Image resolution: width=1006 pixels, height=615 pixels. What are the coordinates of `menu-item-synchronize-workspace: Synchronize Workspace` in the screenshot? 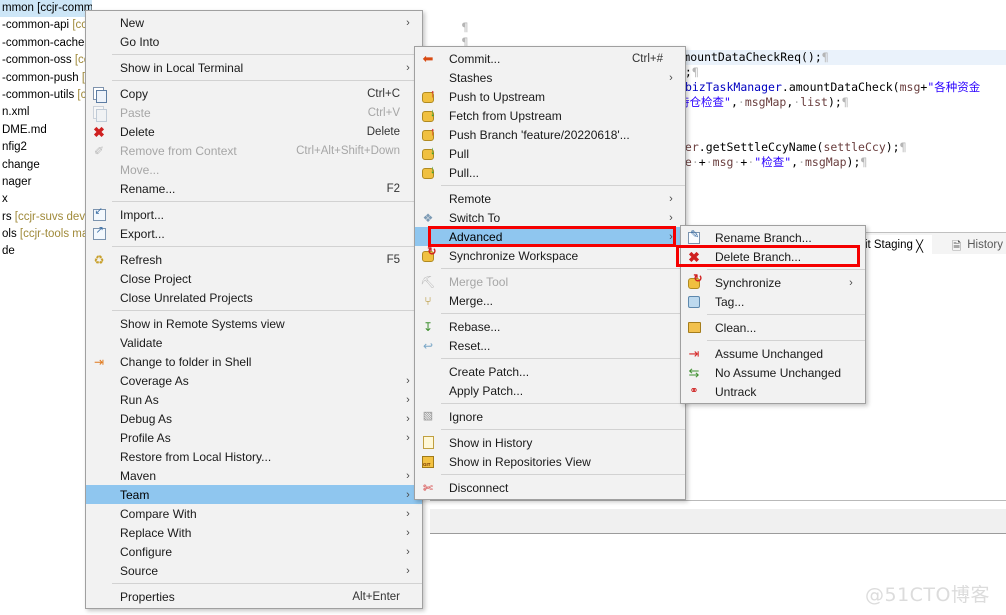 It's located at (550, 255).